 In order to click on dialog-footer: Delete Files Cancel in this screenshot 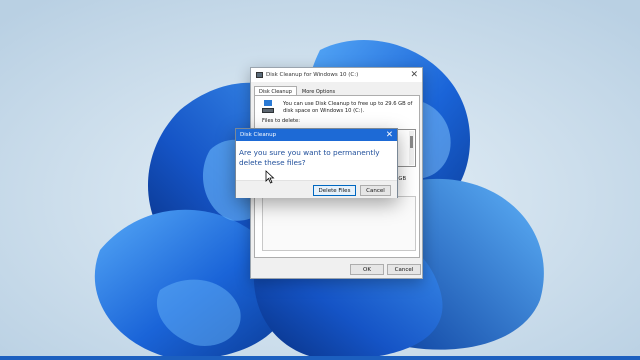, I will do `click(316, 189)`.